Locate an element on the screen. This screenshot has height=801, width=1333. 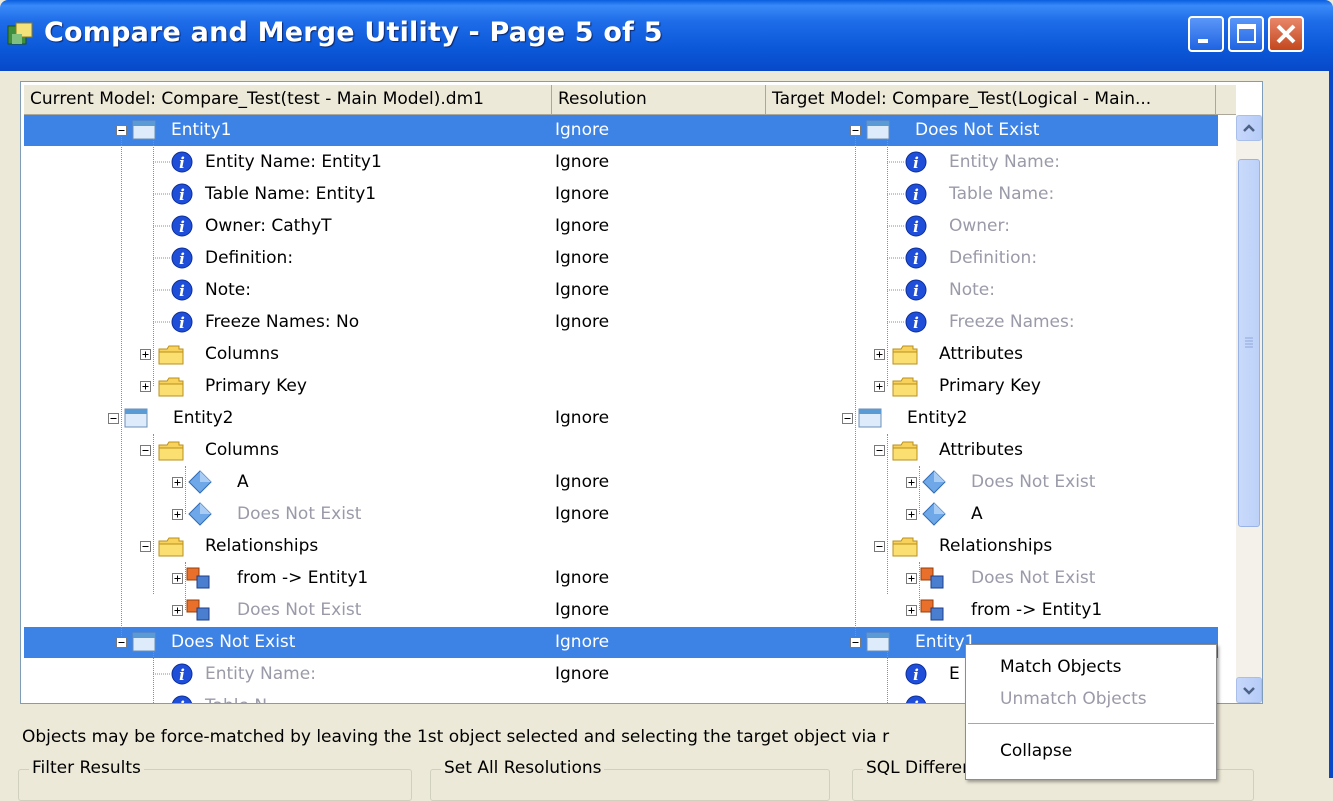
maximize-icon is located at coordinates (1246, 33).